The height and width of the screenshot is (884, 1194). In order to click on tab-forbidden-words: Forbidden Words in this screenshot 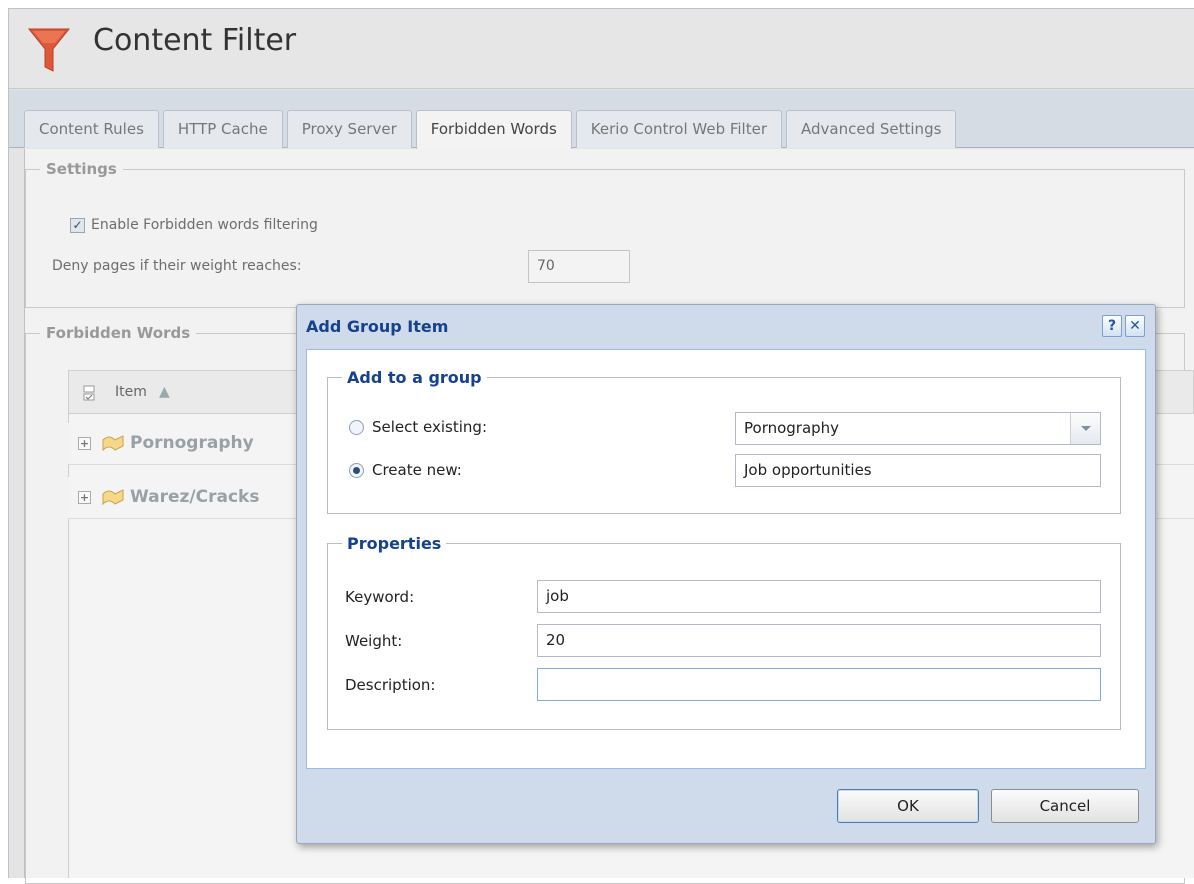, I will do `click(493, 130)`.